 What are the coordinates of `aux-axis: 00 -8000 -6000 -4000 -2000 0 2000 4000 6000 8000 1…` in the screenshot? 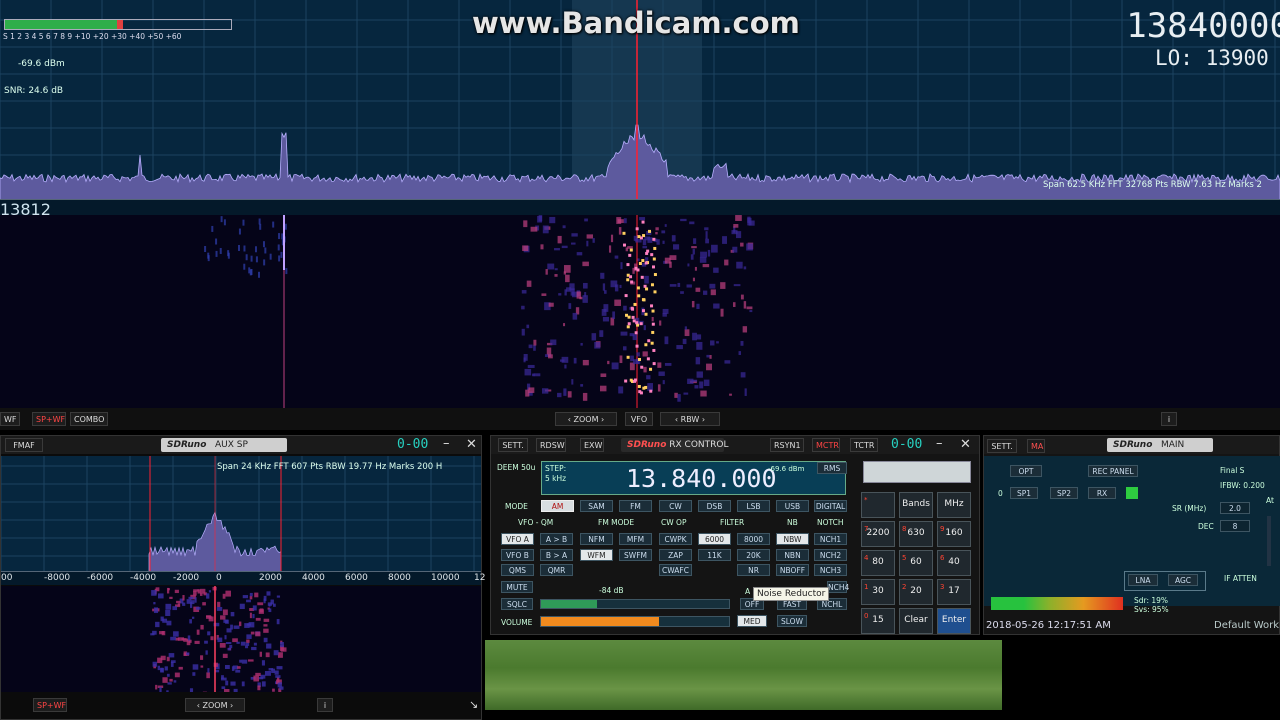 It's located at (243, 578).